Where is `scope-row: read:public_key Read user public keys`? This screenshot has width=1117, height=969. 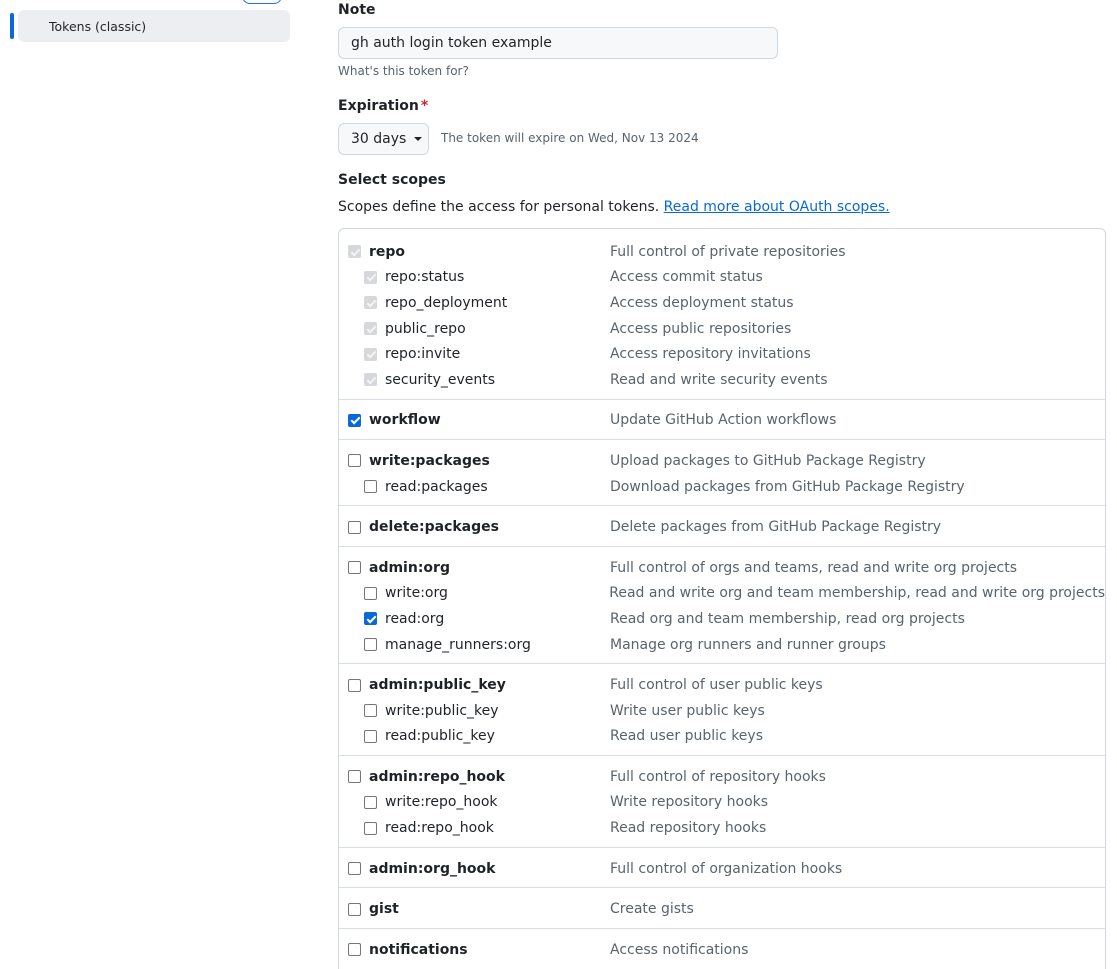
scope-row: read:public_key Read user public keys is located at coordinates (722, 737).